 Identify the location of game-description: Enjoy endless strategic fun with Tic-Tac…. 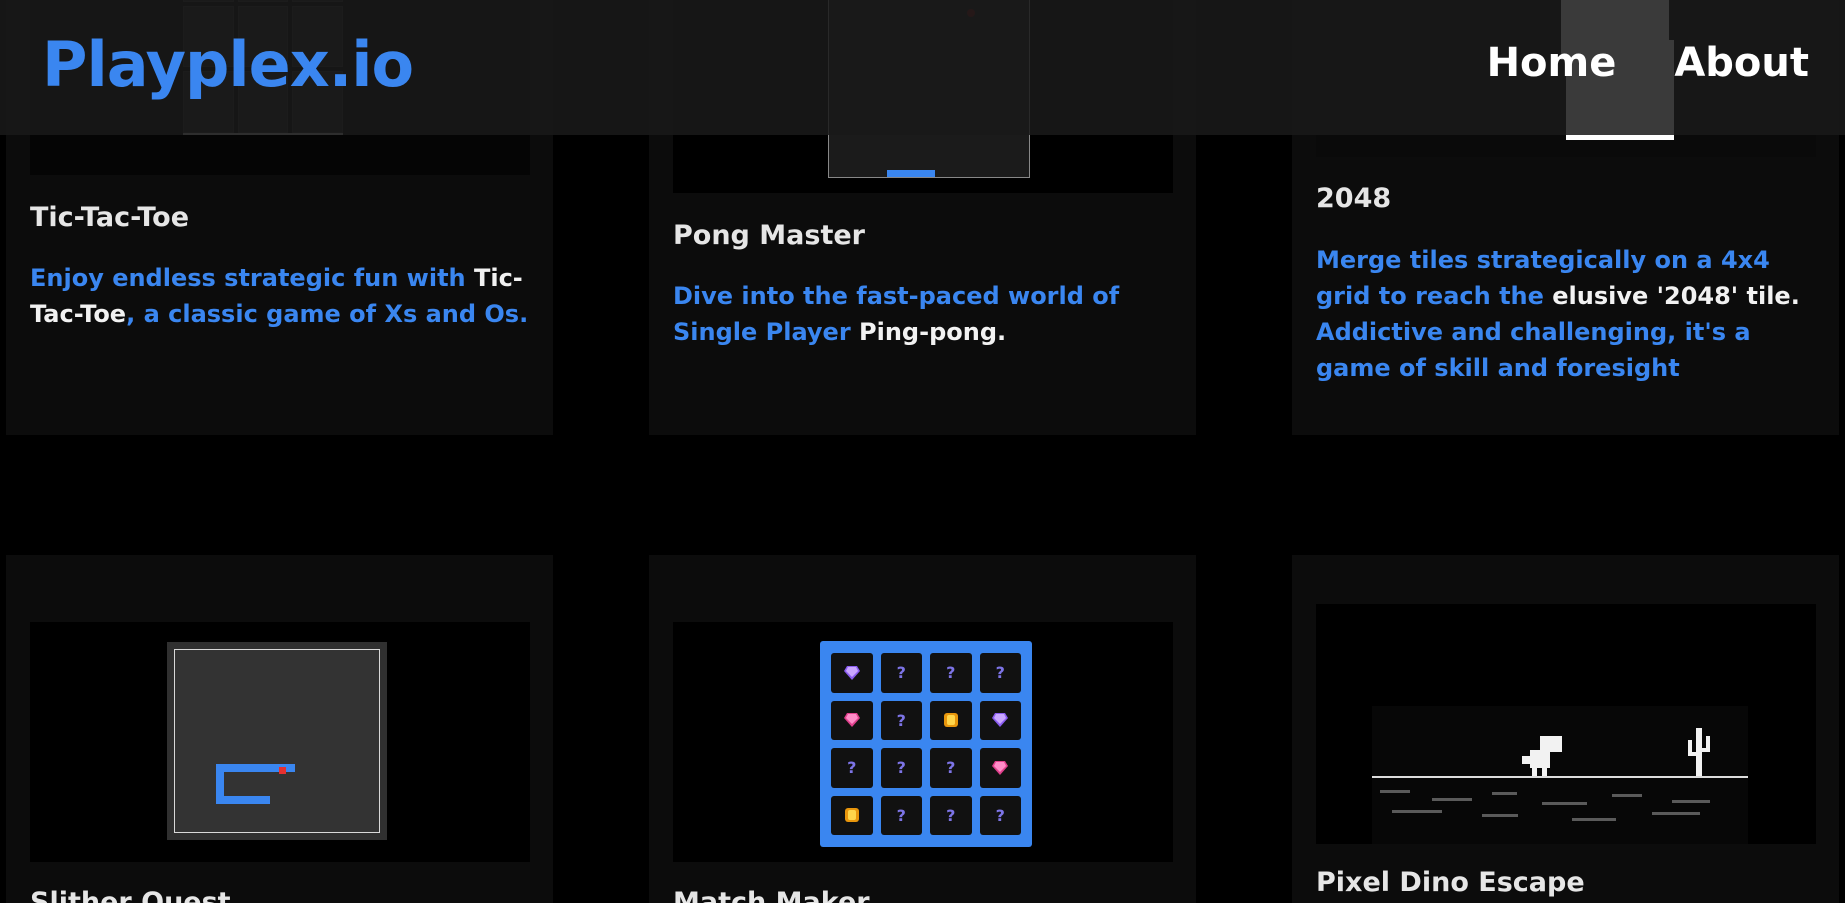
(283, 296).